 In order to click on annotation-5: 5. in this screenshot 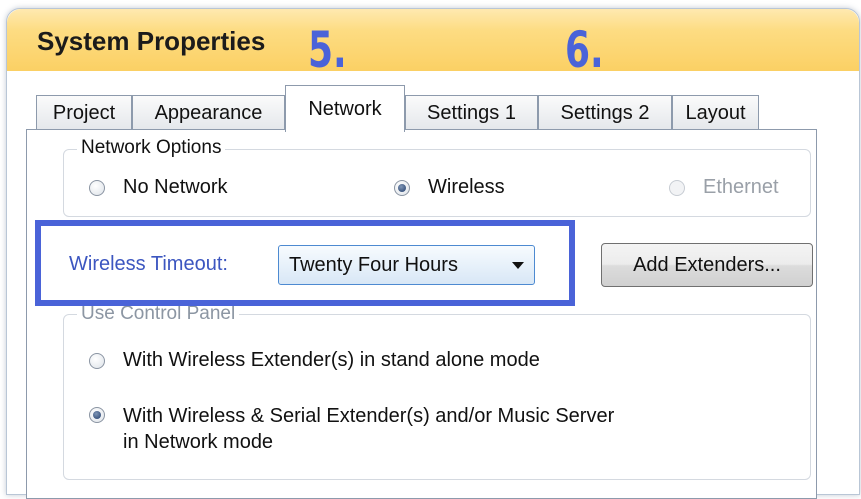, I will do `click(327, 50)`.